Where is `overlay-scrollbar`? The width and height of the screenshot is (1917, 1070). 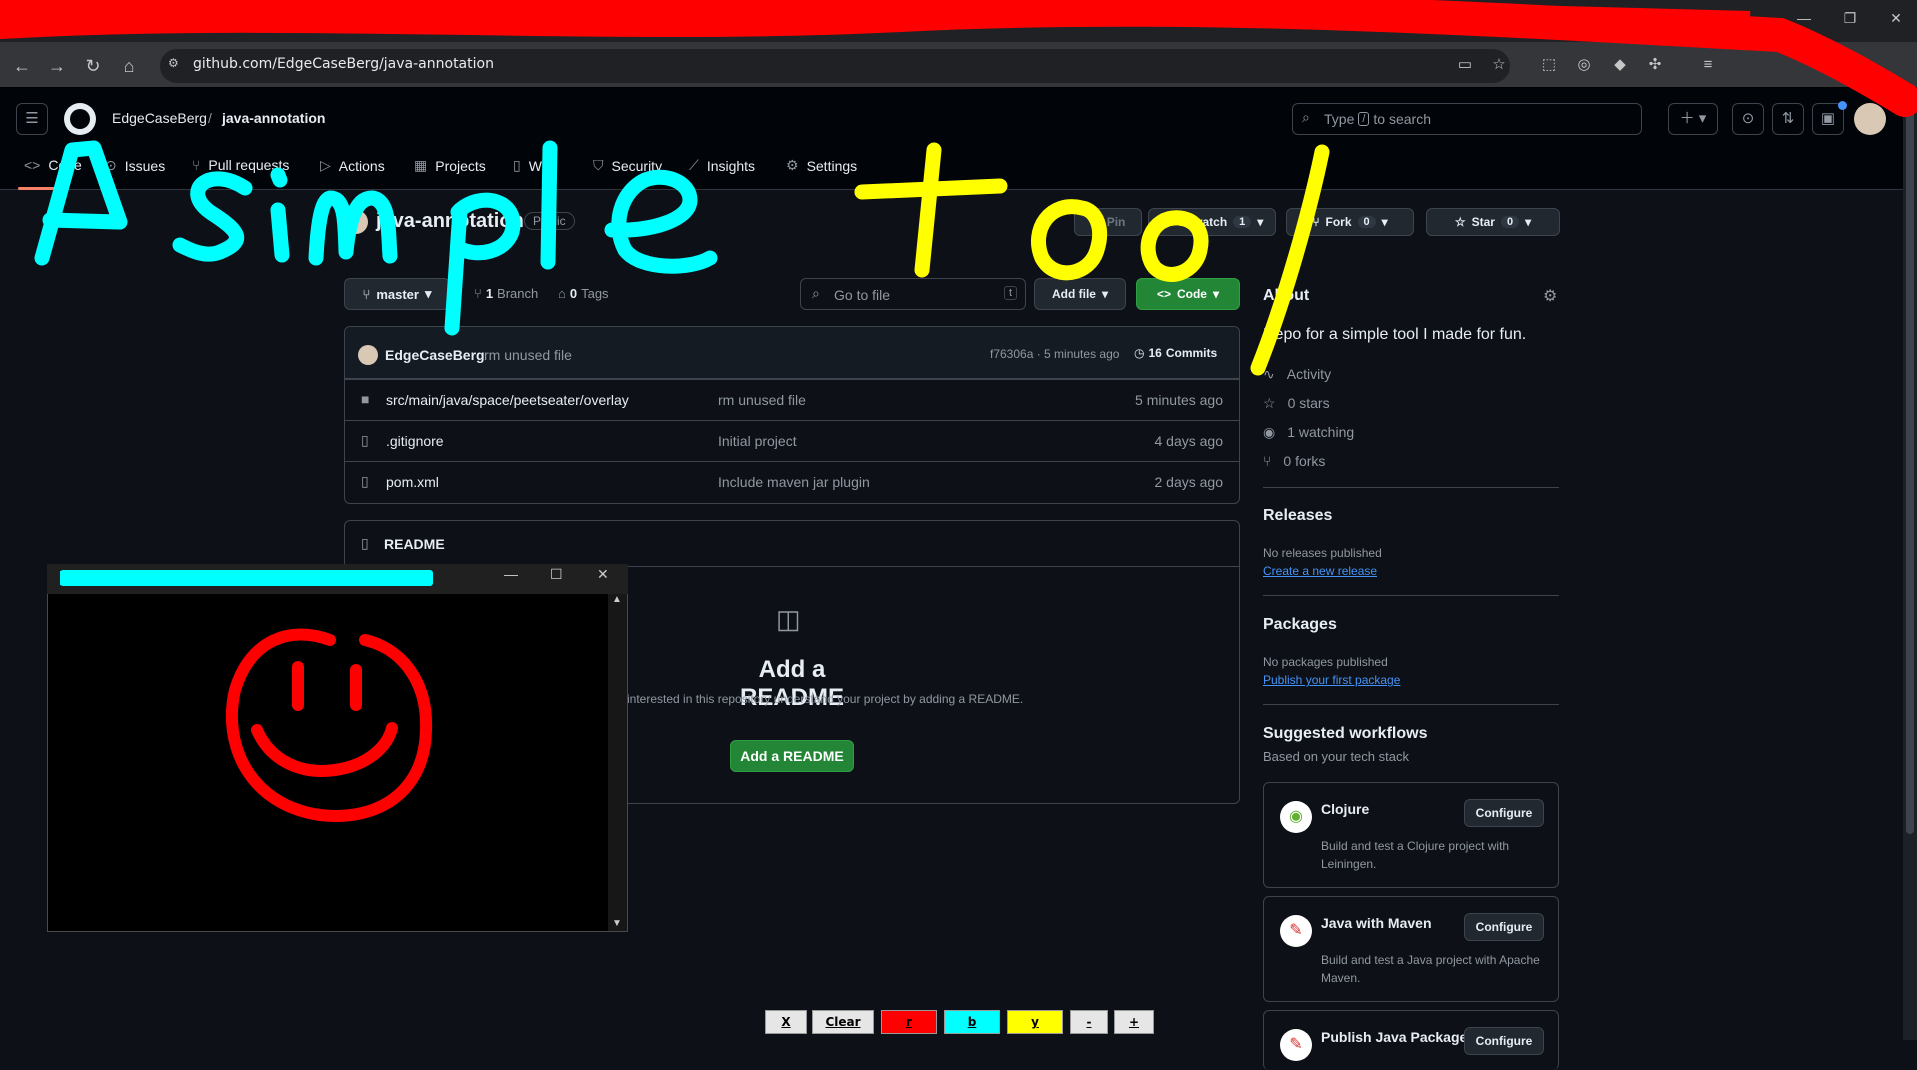 overlay-scrollbar is located at coordinates (617, 762).